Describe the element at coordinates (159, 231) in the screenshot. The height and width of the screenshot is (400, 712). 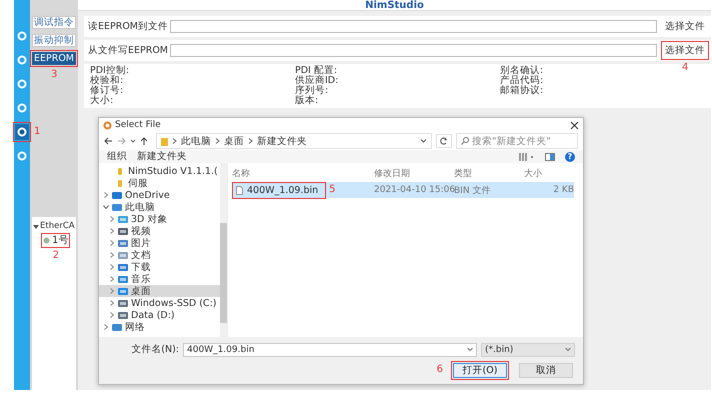
I see `nav-item: 视频` at that location.